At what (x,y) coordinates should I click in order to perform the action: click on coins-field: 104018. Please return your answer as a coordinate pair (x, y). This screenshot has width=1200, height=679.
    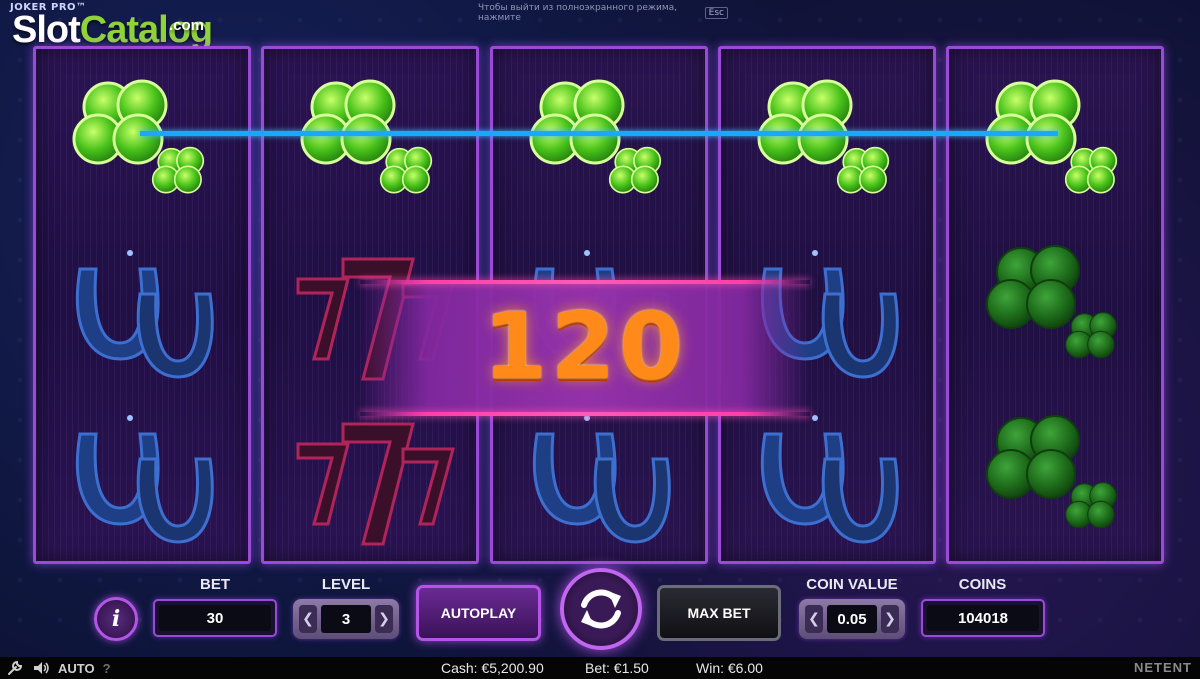
    Looking at the image, I should click on (983, 618).